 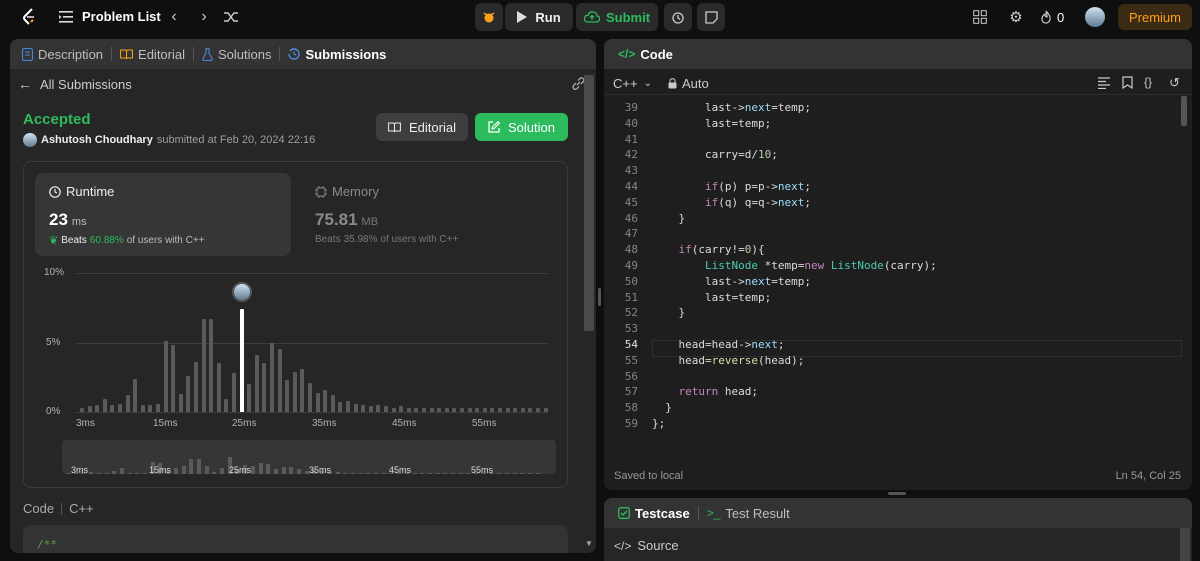 What do you see at coordinates (174, 17) in the screenshot?
I see `prev-problem-icon: ‹` at bounding box center [174, 17].